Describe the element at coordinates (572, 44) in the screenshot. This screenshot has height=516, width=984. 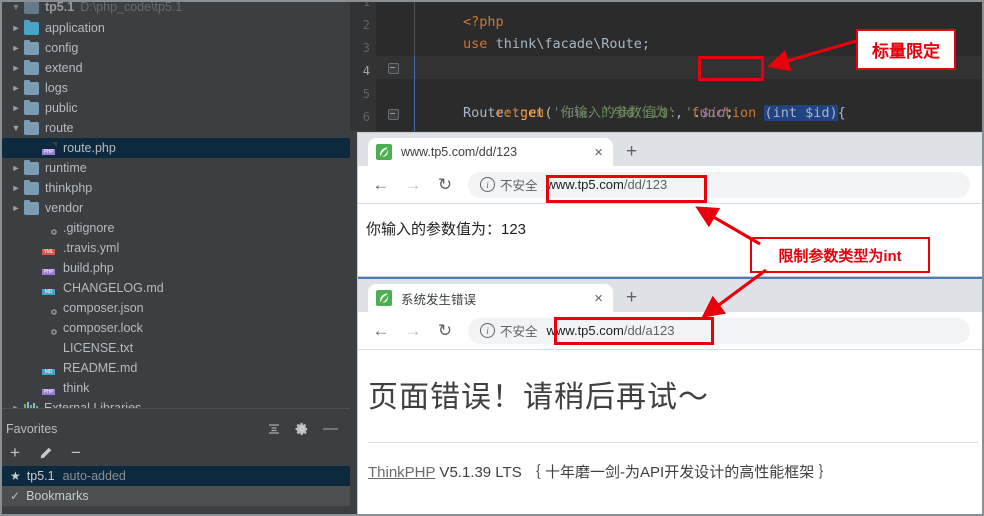
I see `code-token-namespace: think\facade\Route;` at that location.